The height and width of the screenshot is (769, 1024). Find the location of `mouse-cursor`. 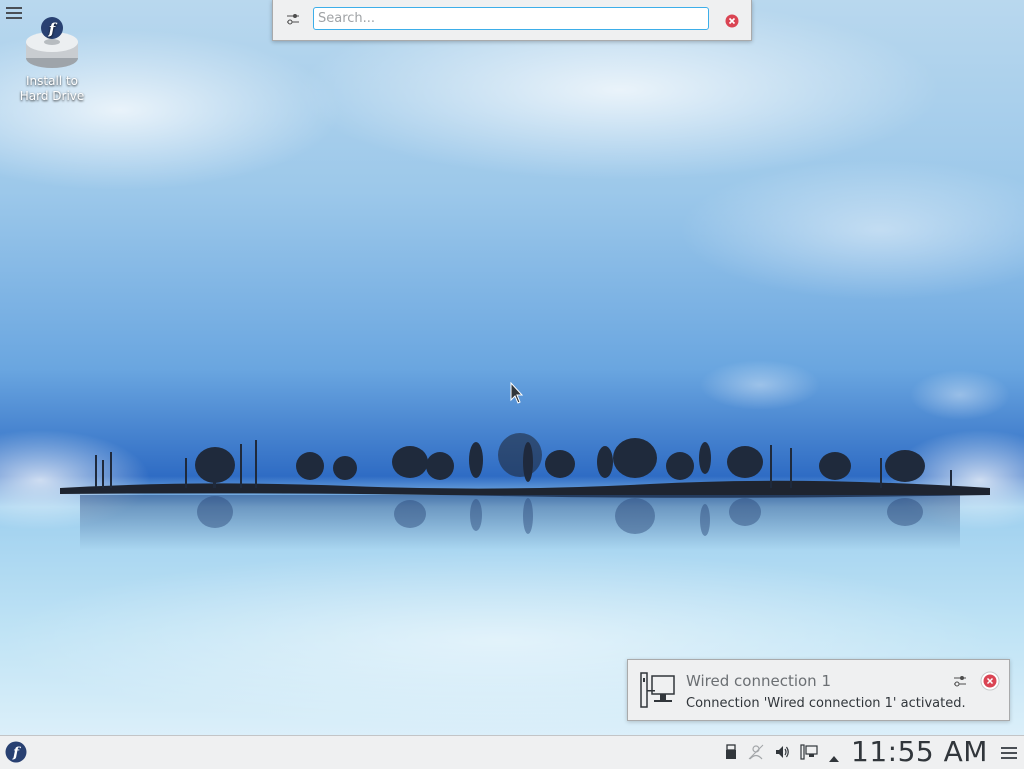

mouse-cursor is located at coordinates (517, 393).